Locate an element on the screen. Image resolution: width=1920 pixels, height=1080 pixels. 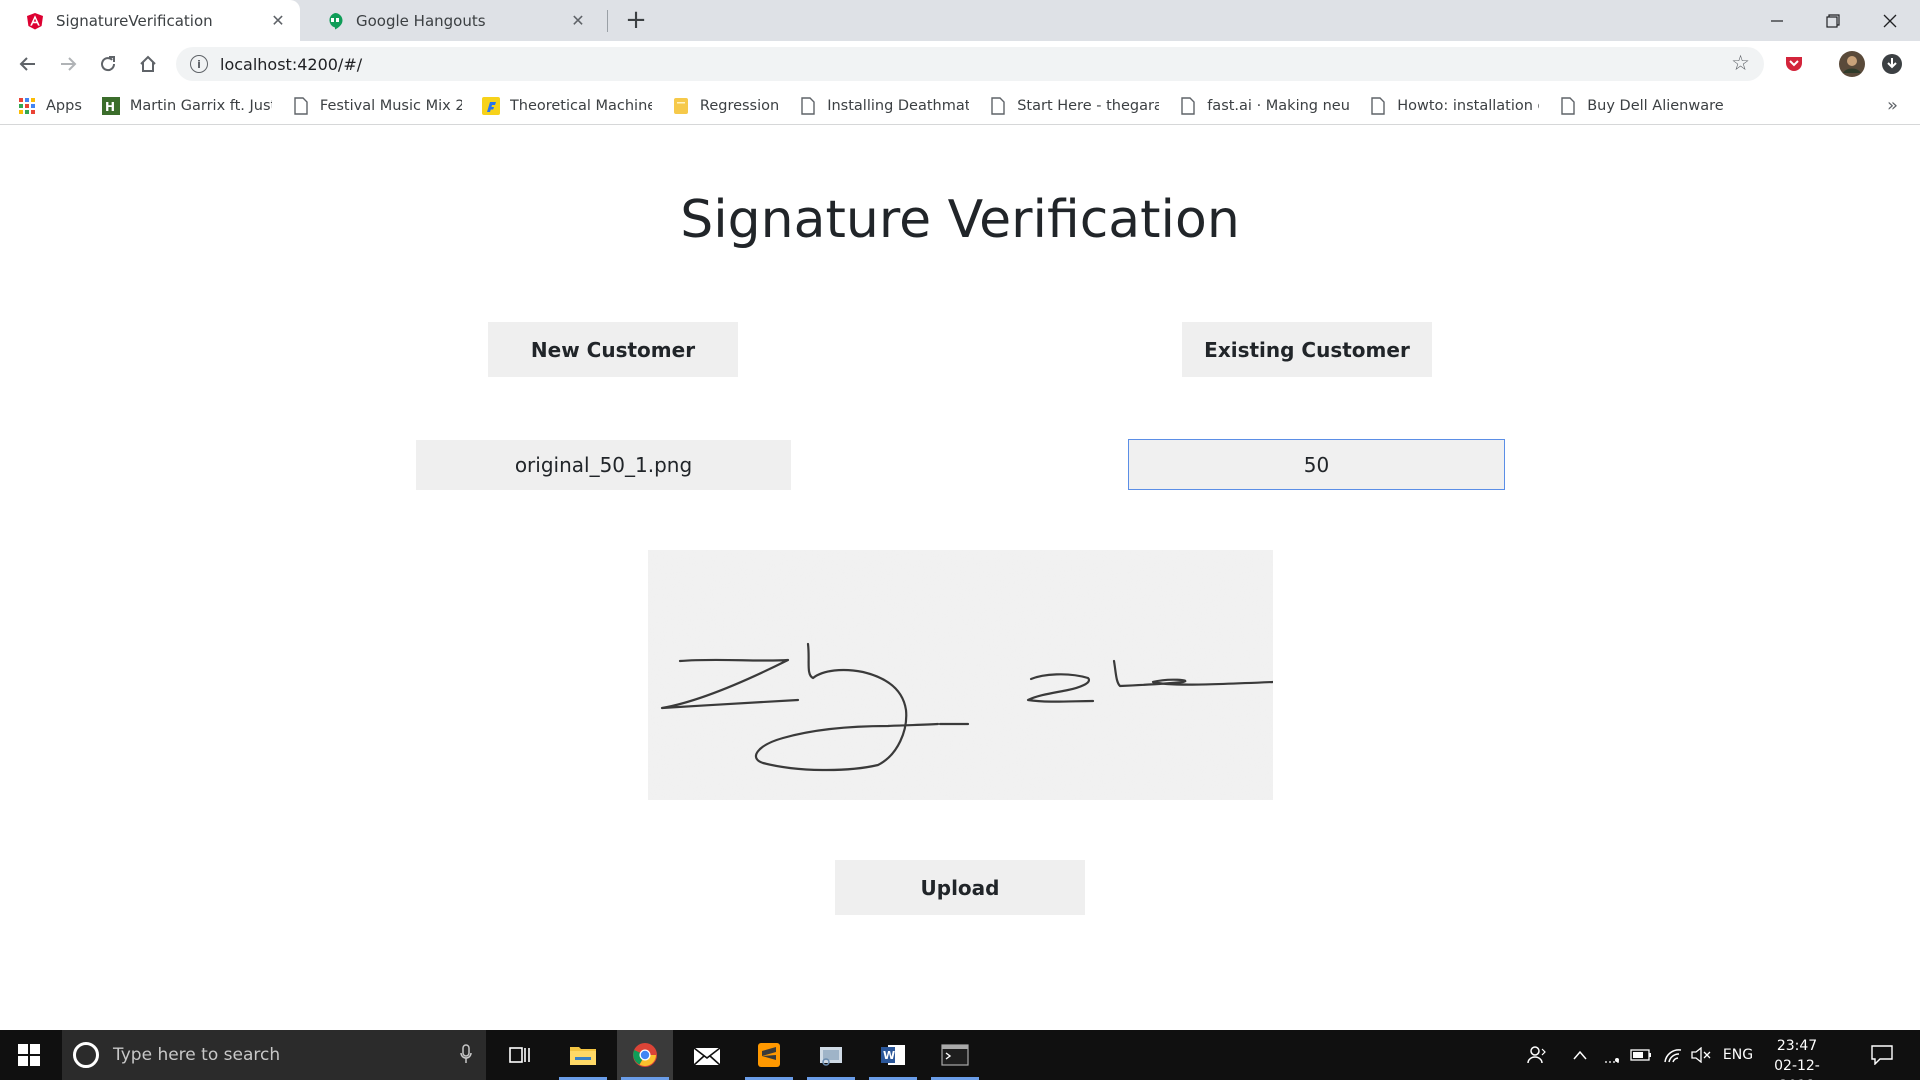
bookmark-item: fast.ai · Making neura is located at coordinates (1264, 105).